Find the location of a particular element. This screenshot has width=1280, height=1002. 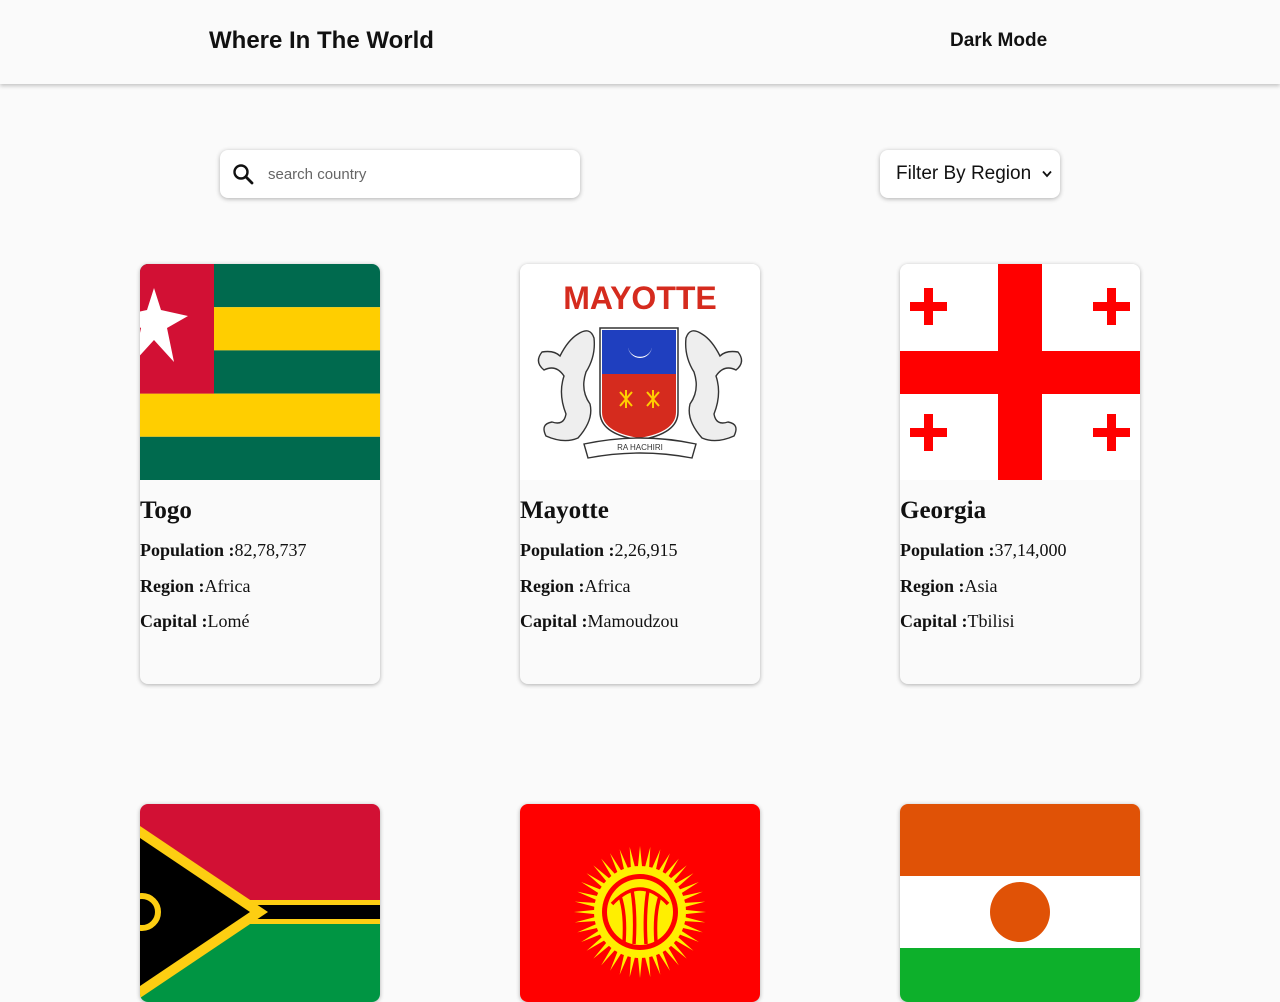

georgia-flag is located at coordinates (1020, 372).